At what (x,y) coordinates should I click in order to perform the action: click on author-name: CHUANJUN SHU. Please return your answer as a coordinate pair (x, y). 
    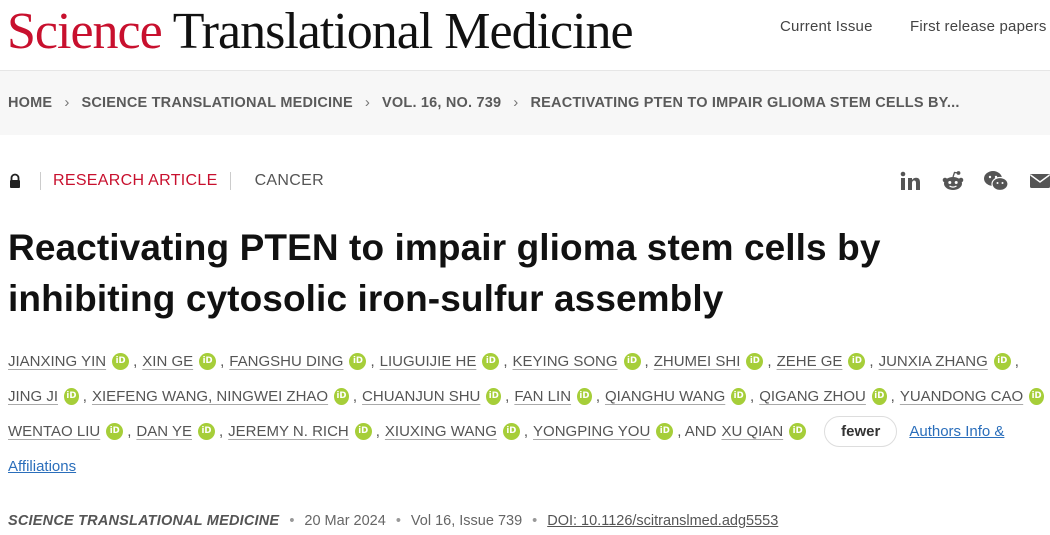
    Looking at the image, I should click on (421, 396).